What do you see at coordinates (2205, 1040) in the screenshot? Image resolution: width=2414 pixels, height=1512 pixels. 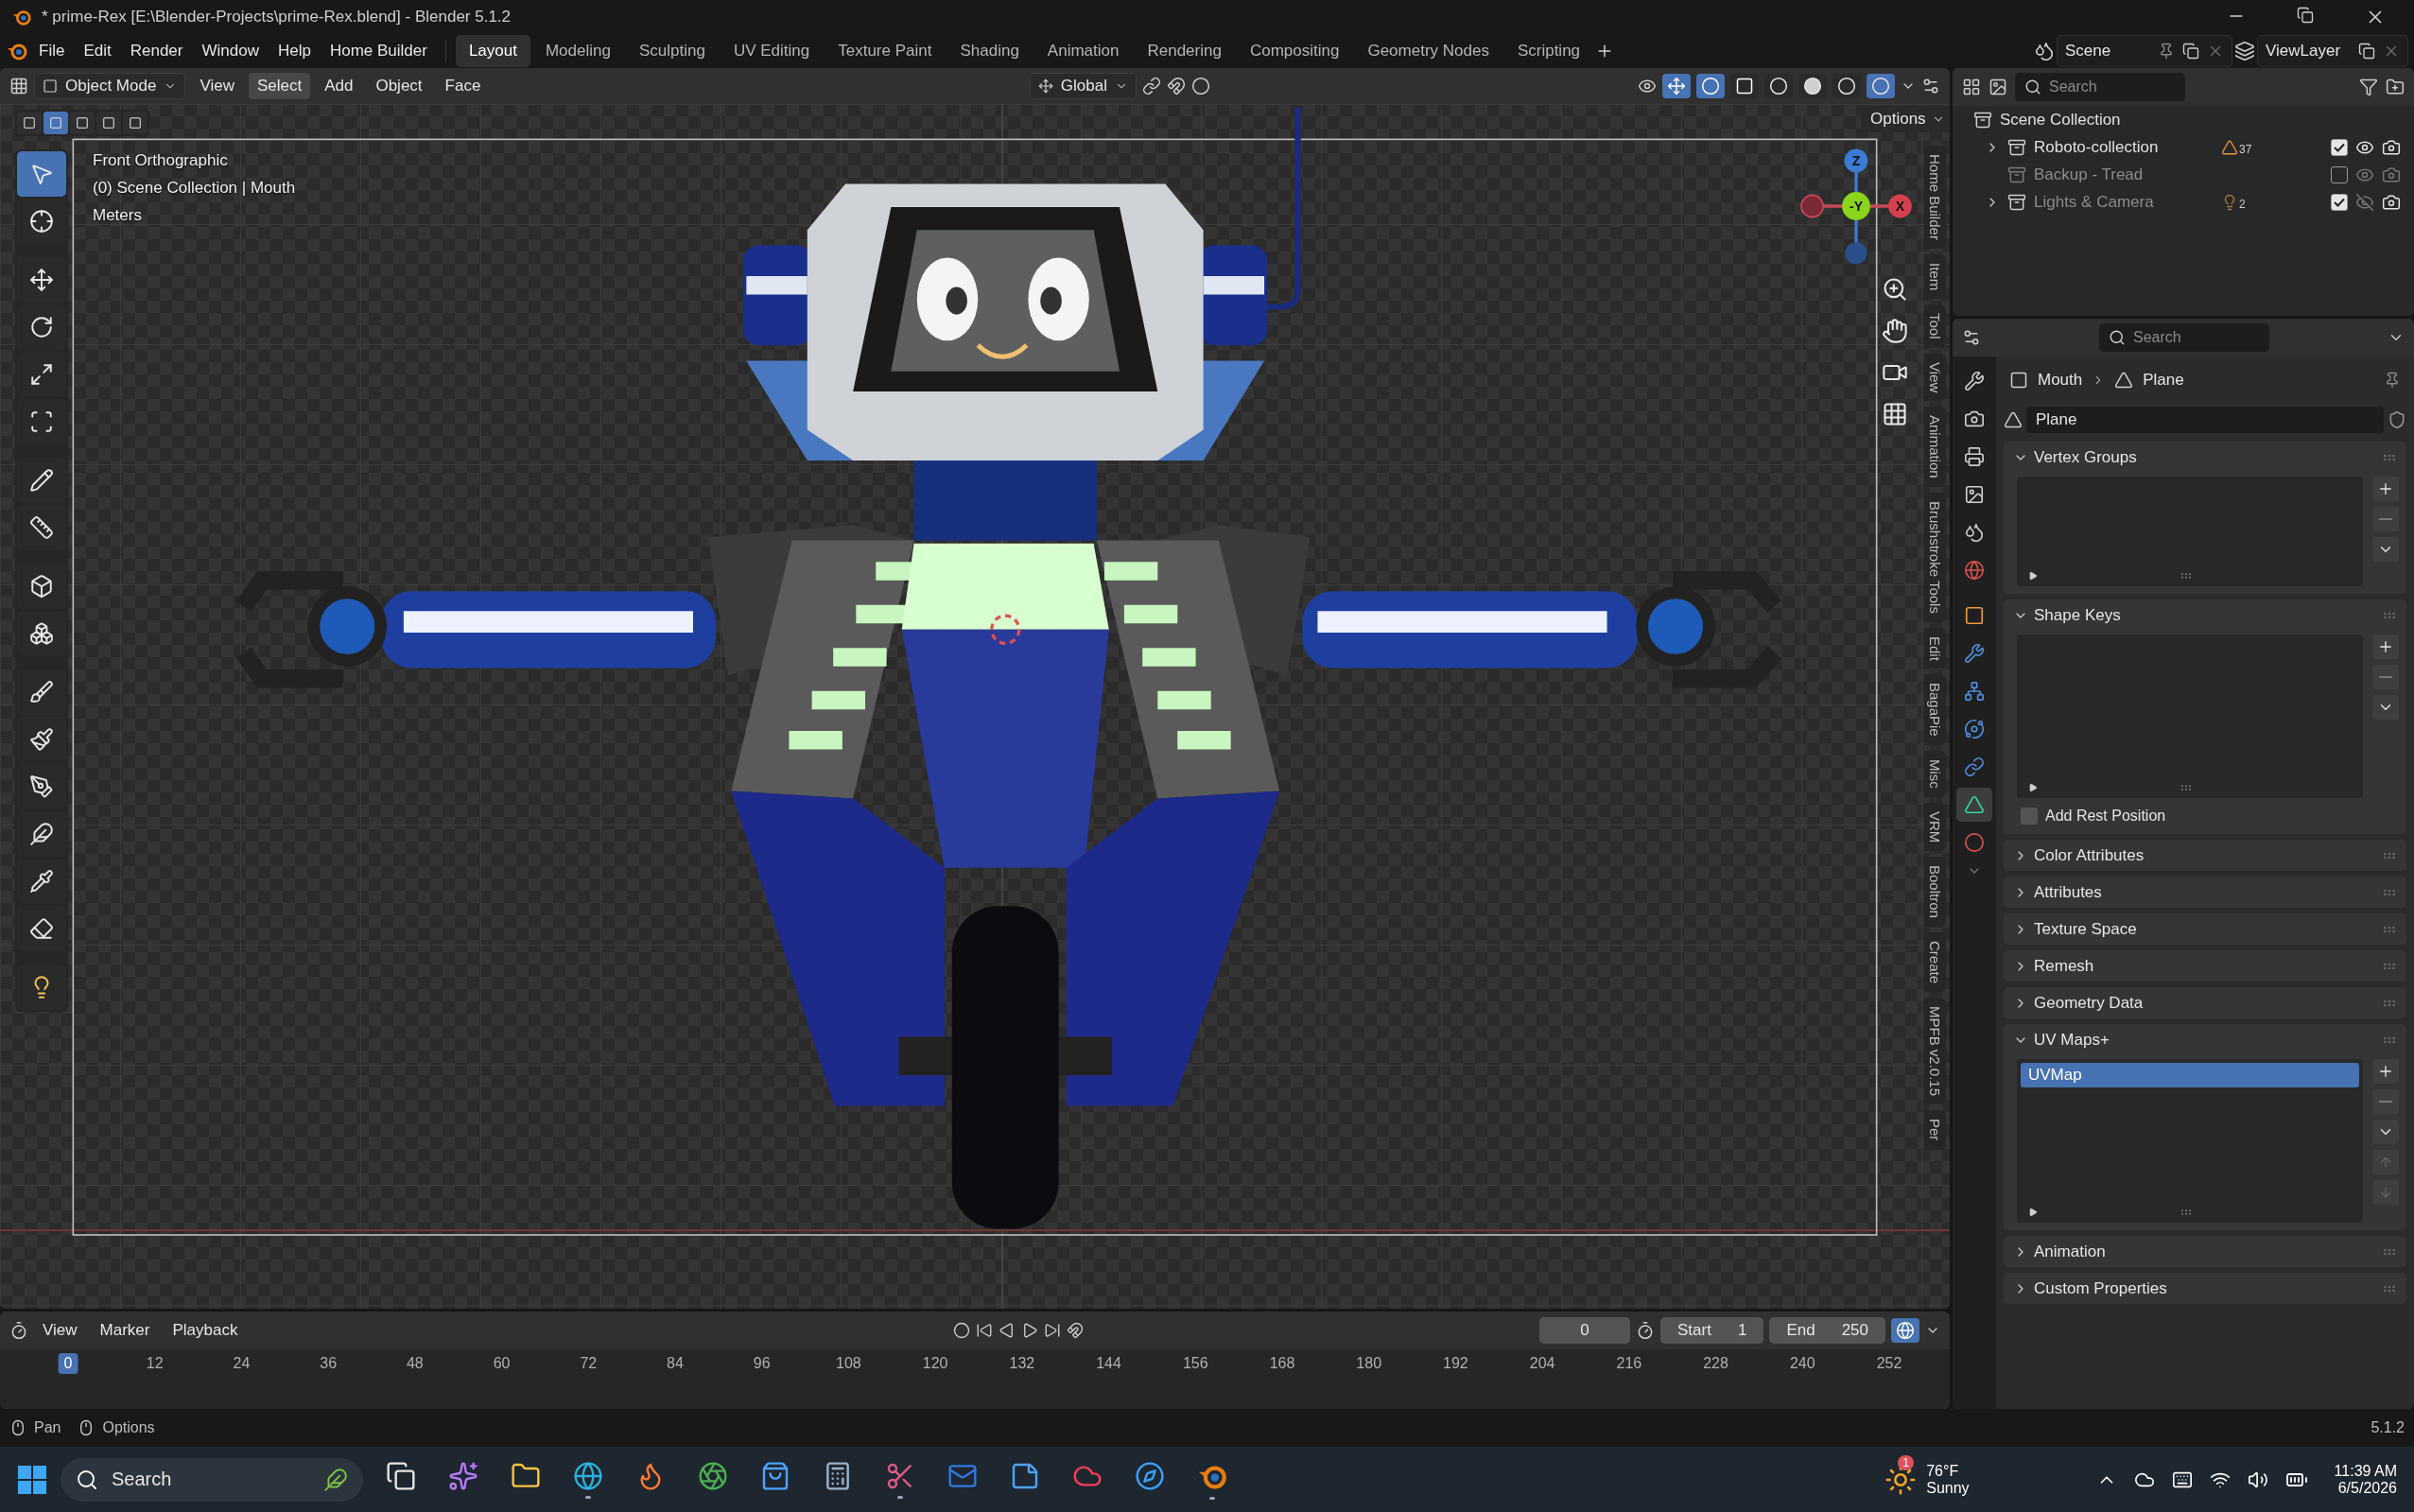 I see `panel-title: UV Maps+` at bounding box center [2205, 1040].